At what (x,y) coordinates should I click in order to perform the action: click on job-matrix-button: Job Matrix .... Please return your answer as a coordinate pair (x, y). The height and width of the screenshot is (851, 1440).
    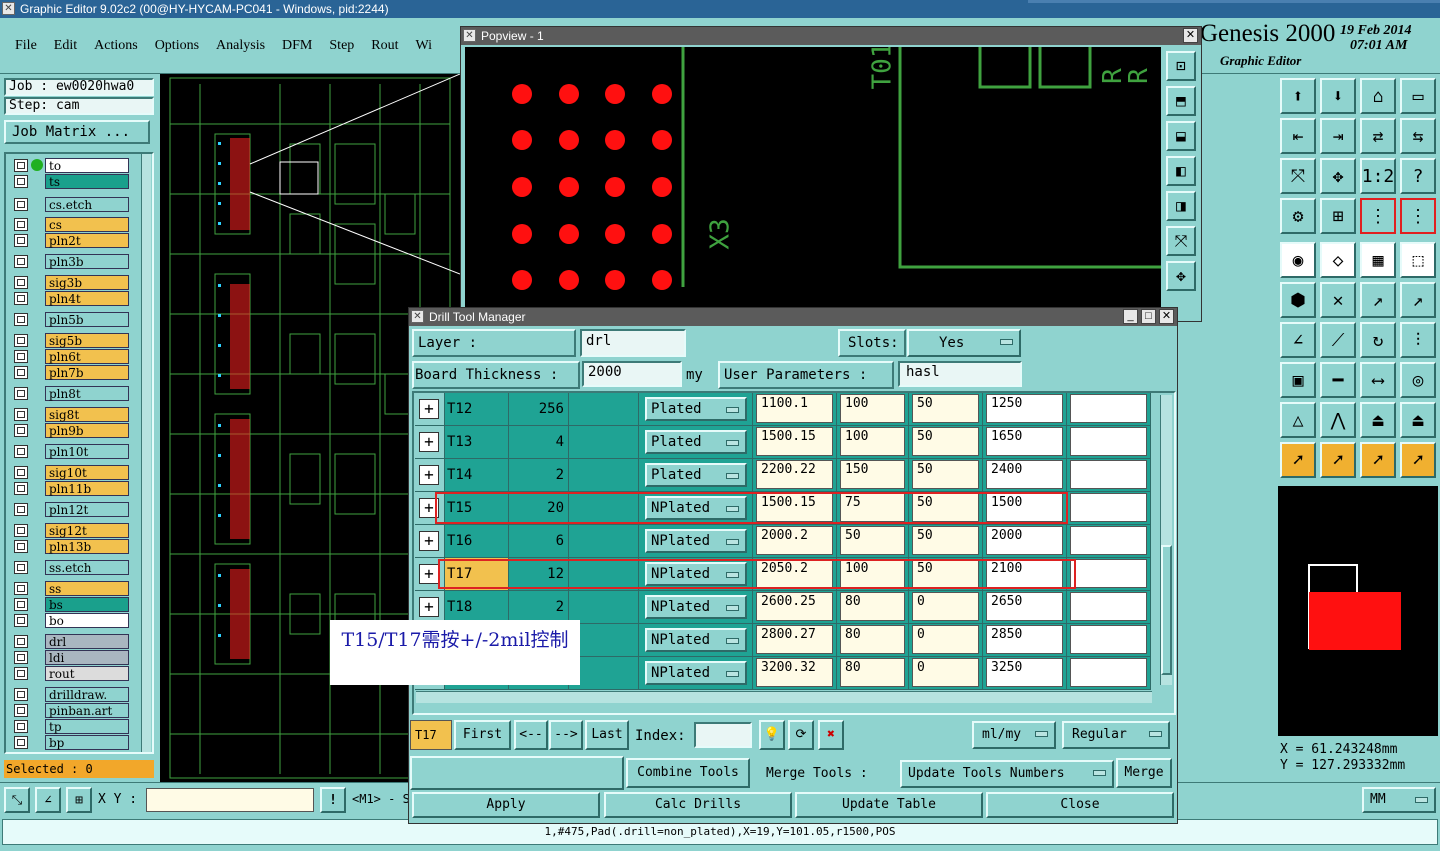
    Looking at the image, I should click on (77, 132).